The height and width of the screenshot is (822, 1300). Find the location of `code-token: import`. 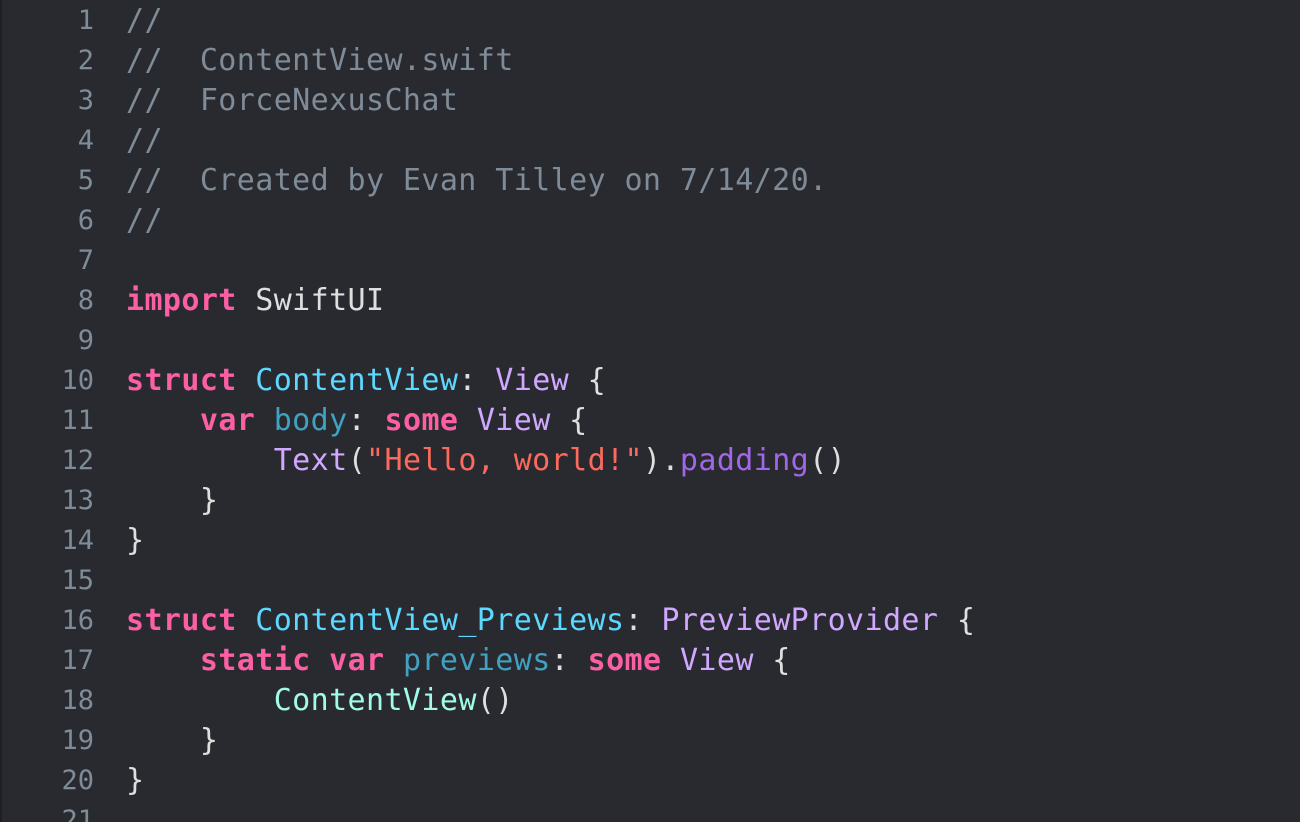

code-token: import is located at coordinates (181, 300).